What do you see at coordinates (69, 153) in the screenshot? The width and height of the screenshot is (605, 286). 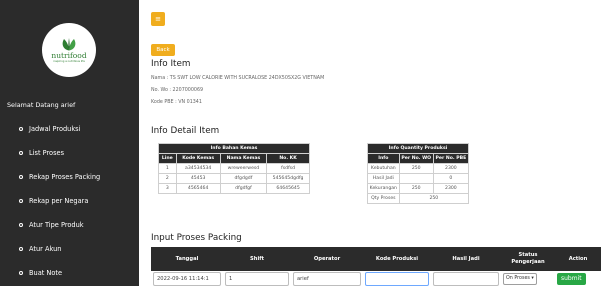 I see `sidebar-item-list-proses: List Proses` at bounding box center [69, 153].